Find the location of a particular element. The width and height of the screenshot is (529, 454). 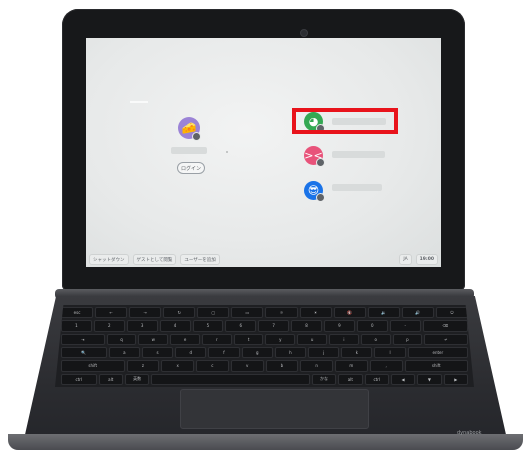

key is located at coordinates (230, 379).